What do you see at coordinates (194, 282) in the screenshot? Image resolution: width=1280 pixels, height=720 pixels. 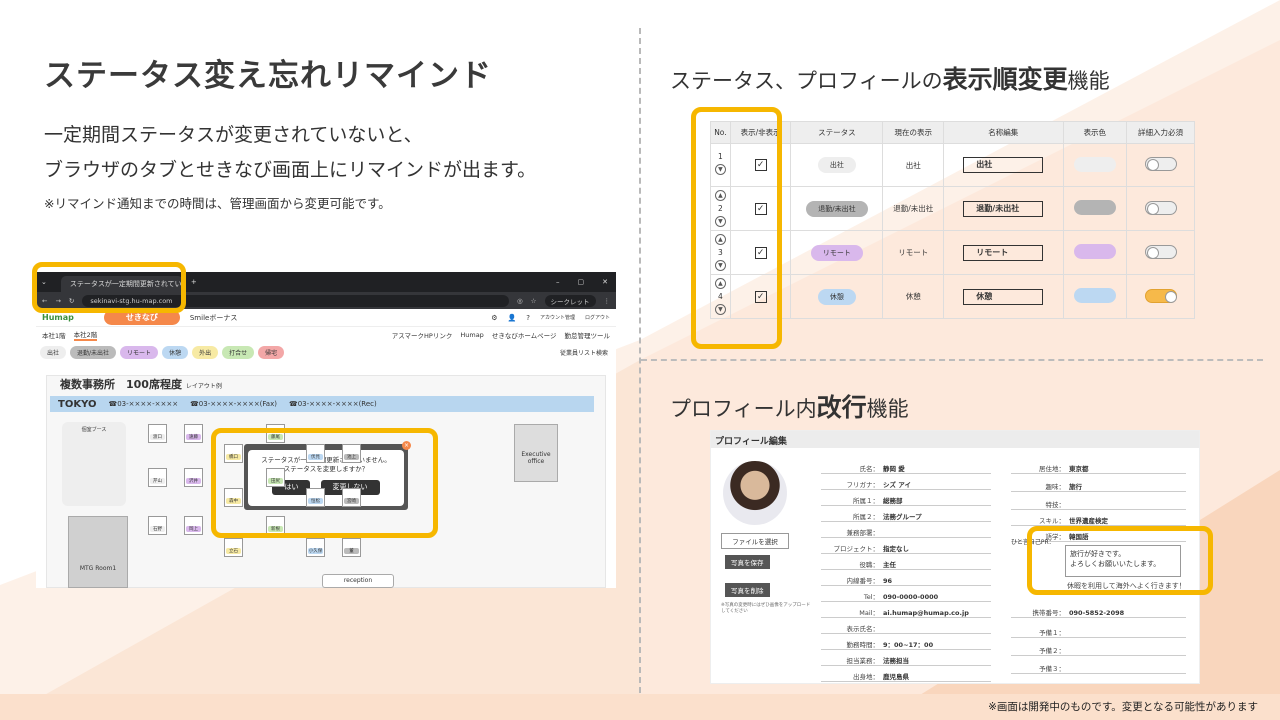 I see `new-tab-icon: +` at bounding box center [194, 282].